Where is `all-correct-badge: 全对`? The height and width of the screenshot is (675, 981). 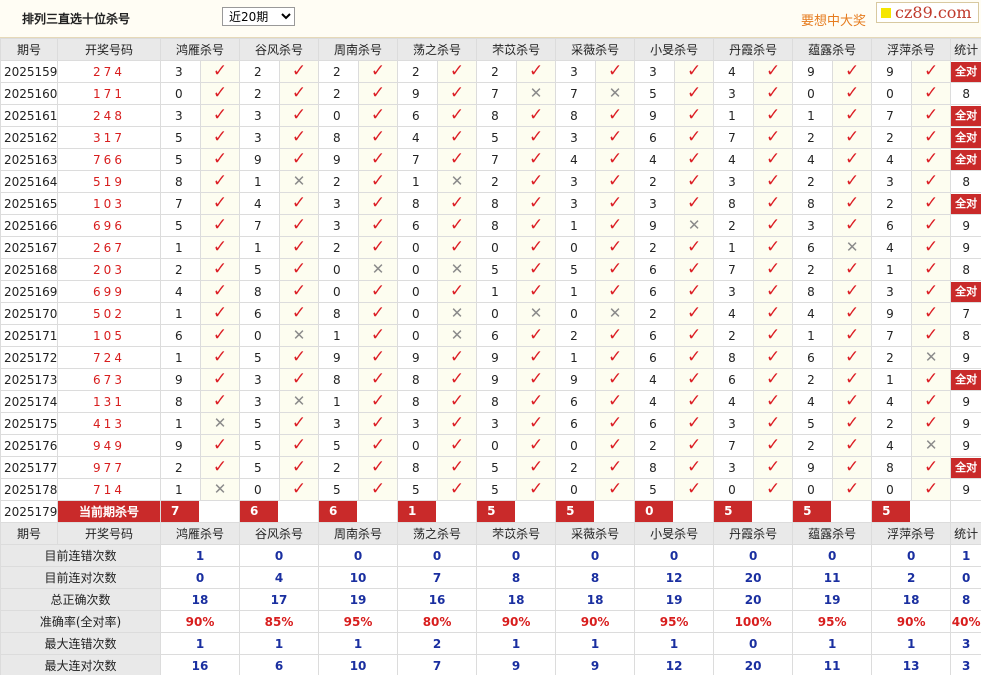 all-correct-badge: 全对 is located at coordinates (966, 203).